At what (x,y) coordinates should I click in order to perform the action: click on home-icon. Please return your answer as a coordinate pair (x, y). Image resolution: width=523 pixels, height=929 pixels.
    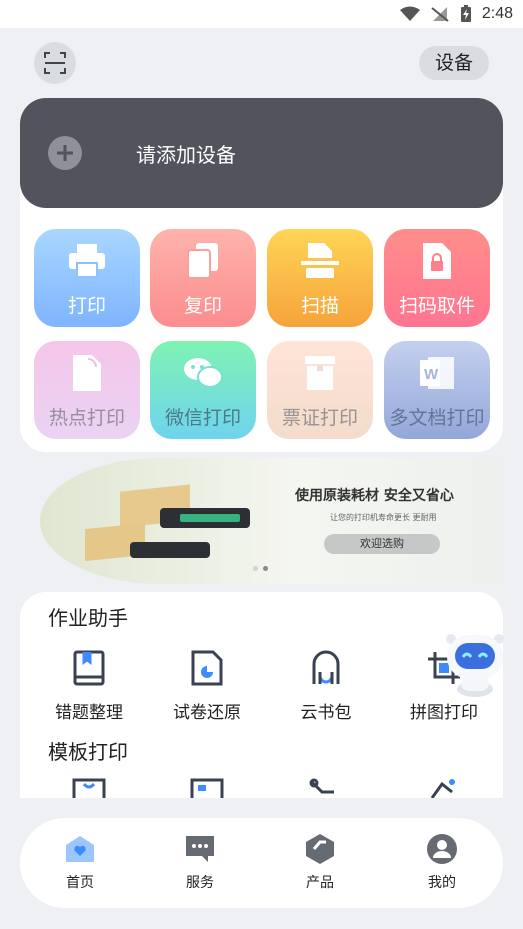
    Looking at the image, I should click on (80, 849).